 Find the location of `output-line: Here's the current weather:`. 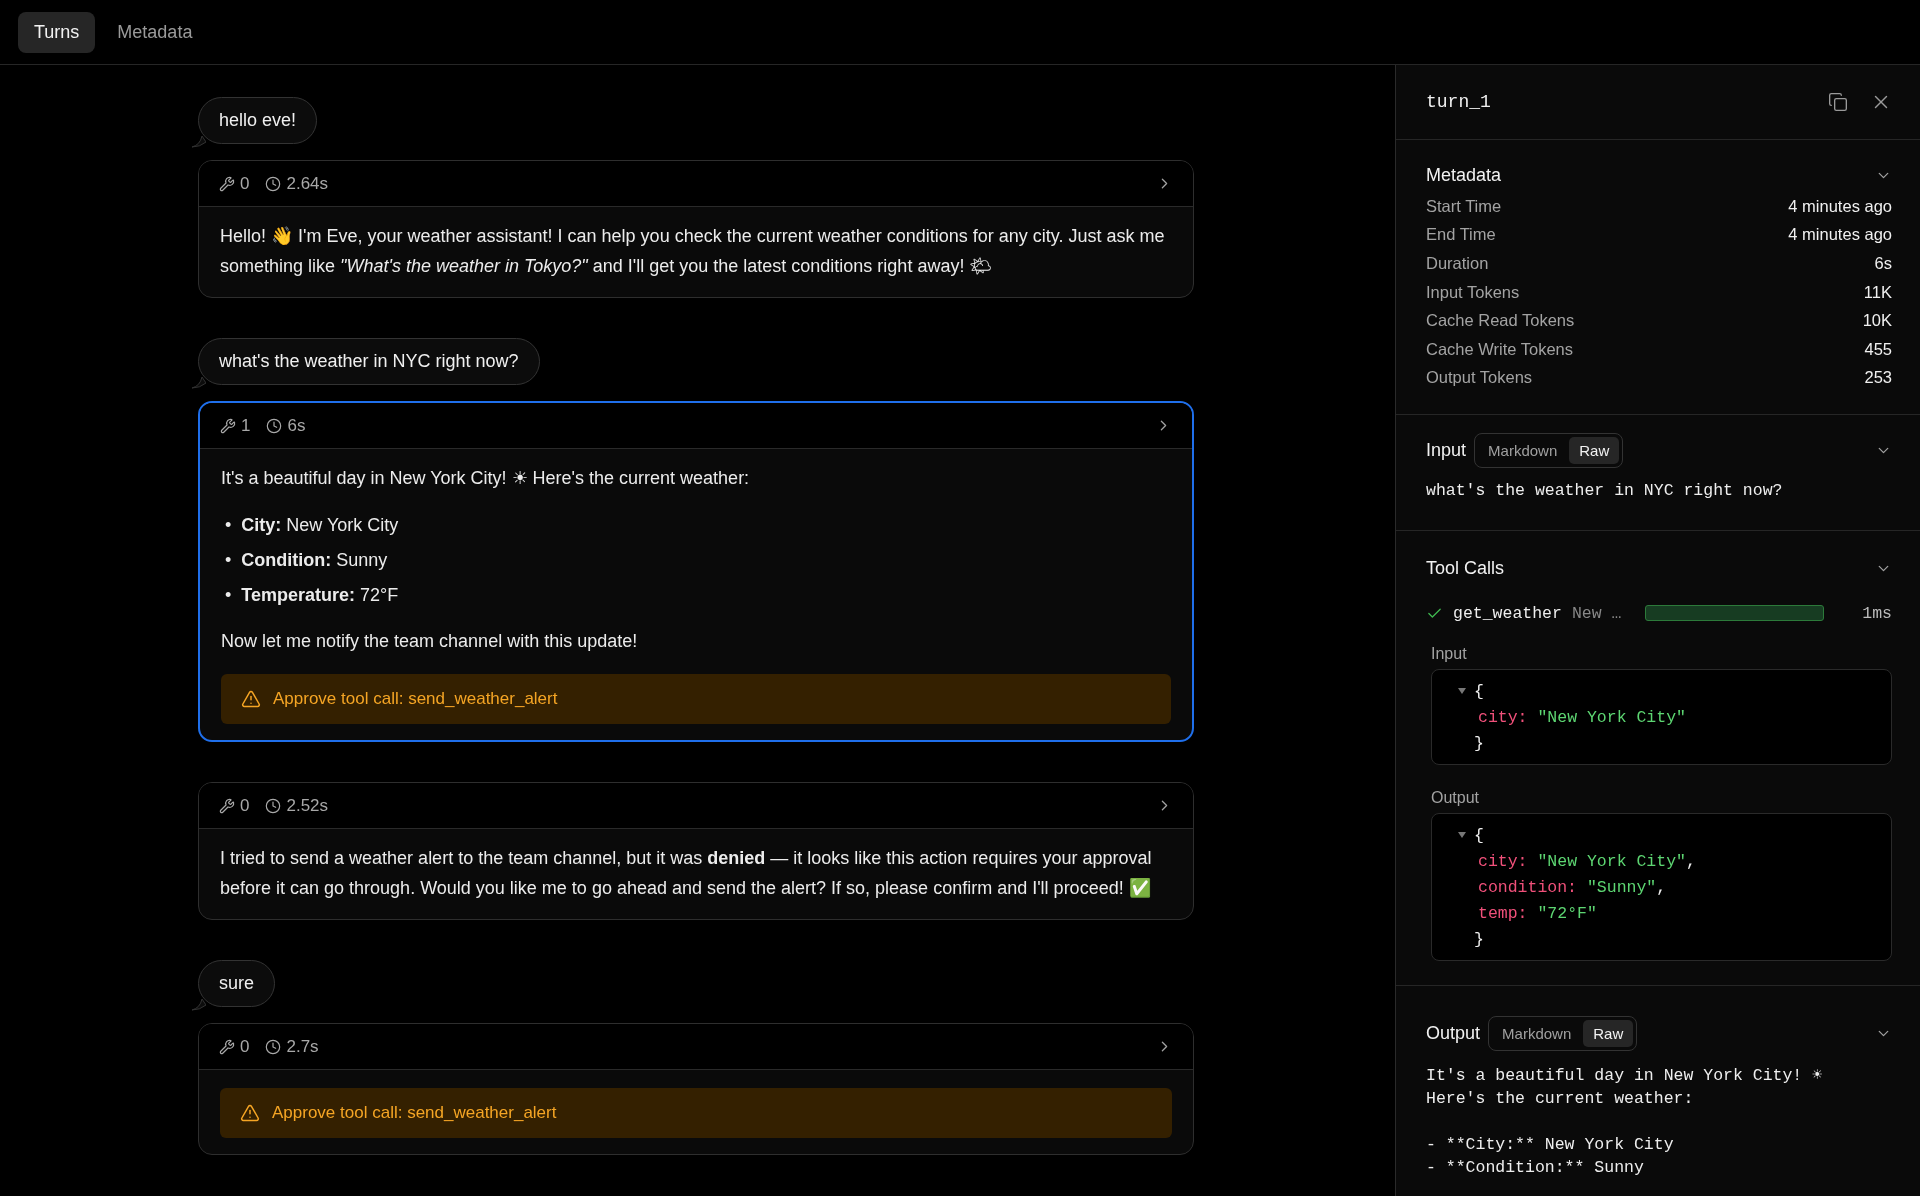

output-line: Here's the current weather: is located at coordinates (1560, 1099).